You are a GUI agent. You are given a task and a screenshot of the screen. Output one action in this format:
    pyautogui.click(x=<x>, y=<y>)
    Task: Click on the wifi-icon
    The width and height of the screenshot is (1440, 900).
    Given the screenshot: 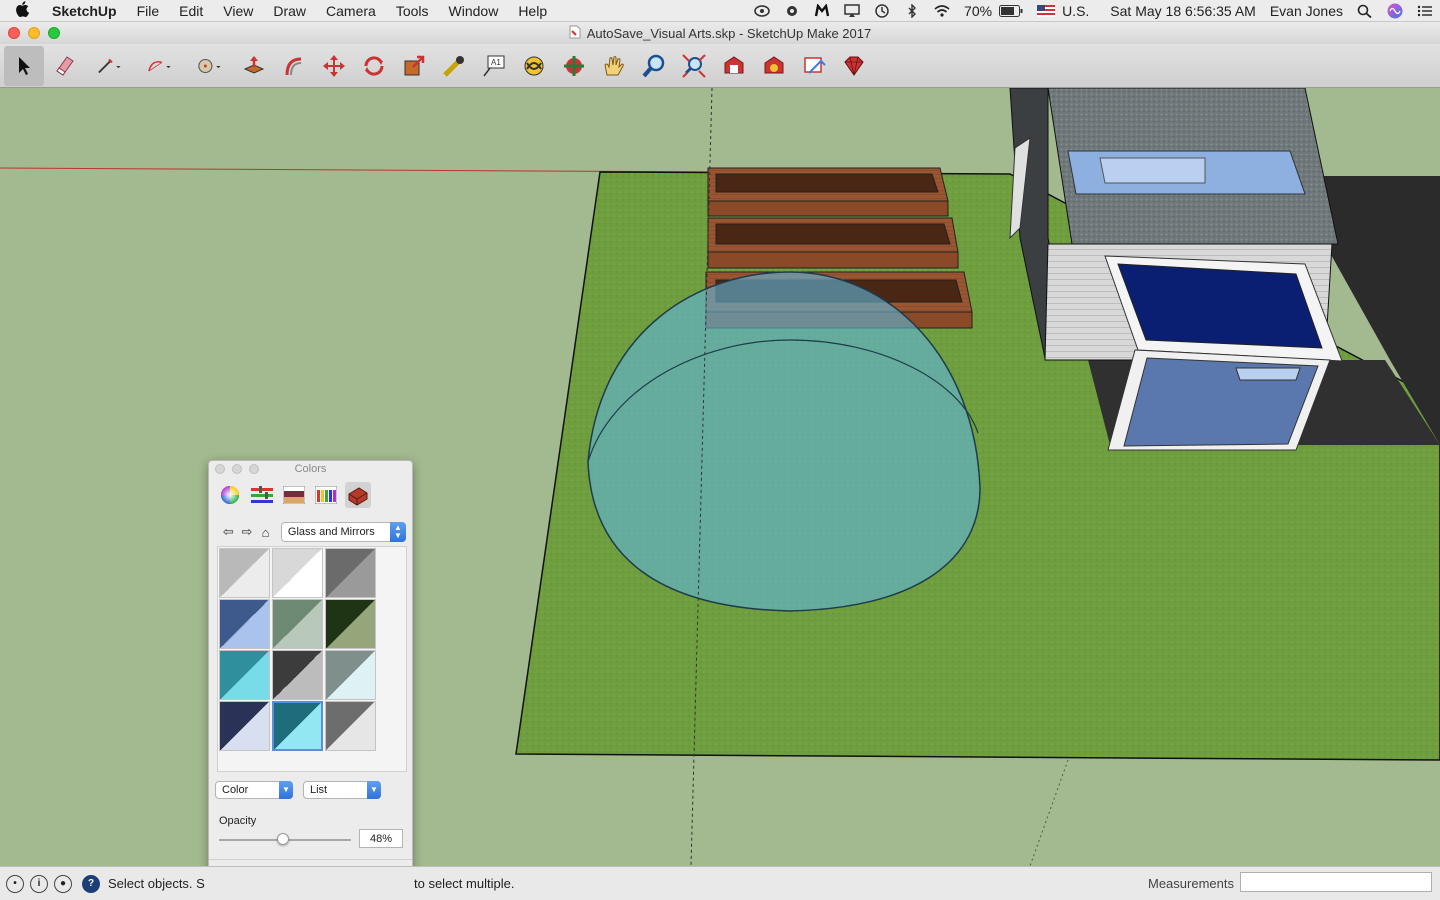 What is the action you would take?
    pyautogui.click(x=942, y=11)
    